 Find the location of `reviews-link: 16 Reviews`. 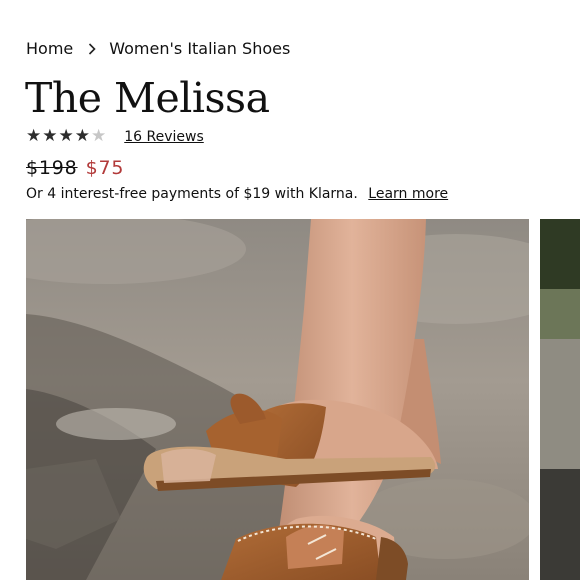

reviews-link: 16 Reviews is located at coordinates (164, 137).